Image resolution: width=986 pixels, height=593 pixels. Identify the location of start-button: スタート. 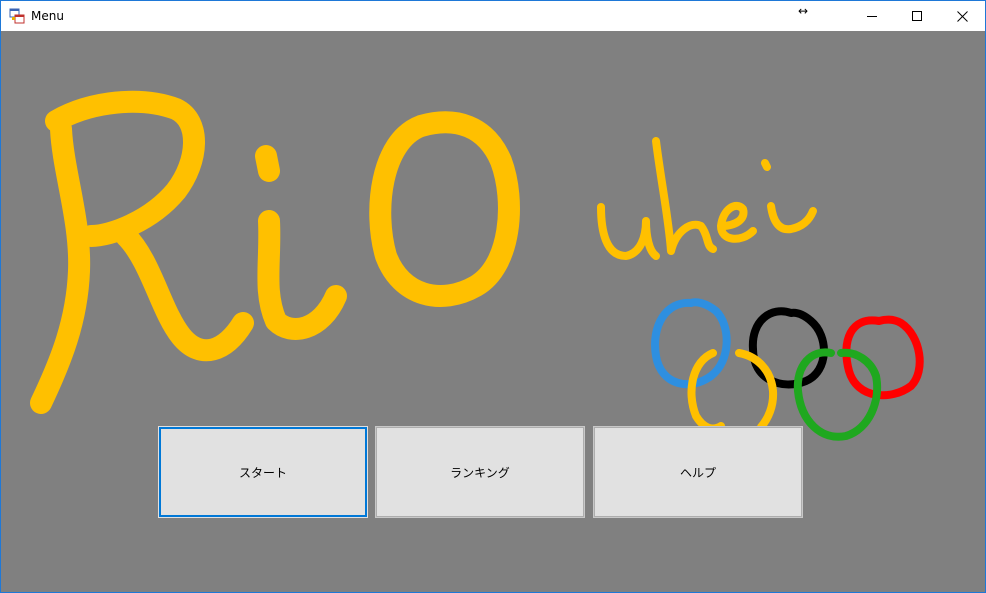
(263, 472).